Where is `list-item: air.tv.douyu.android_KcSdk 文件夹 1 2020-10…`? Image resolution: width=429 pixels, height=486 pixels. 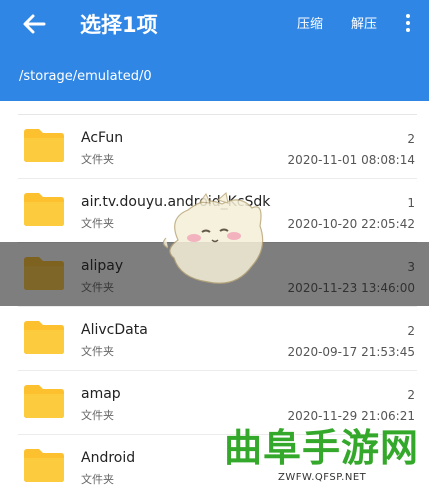 list-item: air.tv.douyu.android_KcSdk 文件夹 1 2020-10… is located at coordinates (214, 211).